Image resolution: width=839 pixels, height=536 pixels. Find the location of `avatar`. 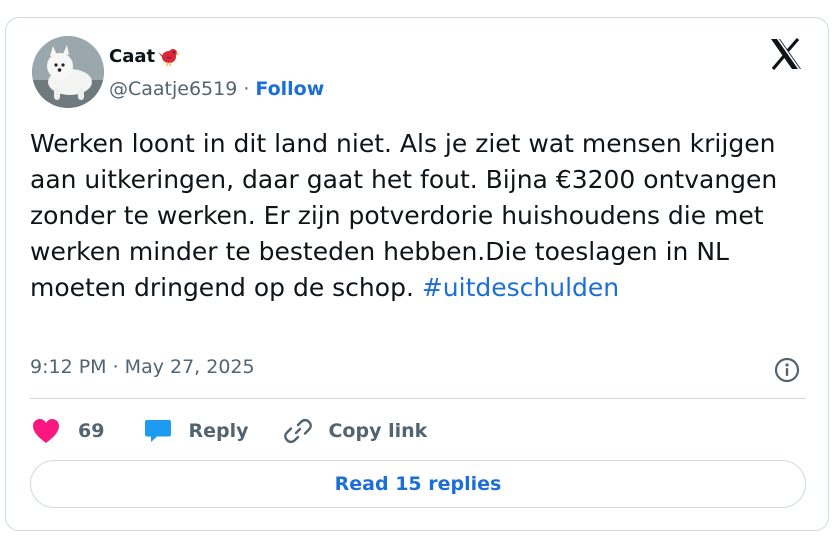

avatar is located at coordinates (68, 72).